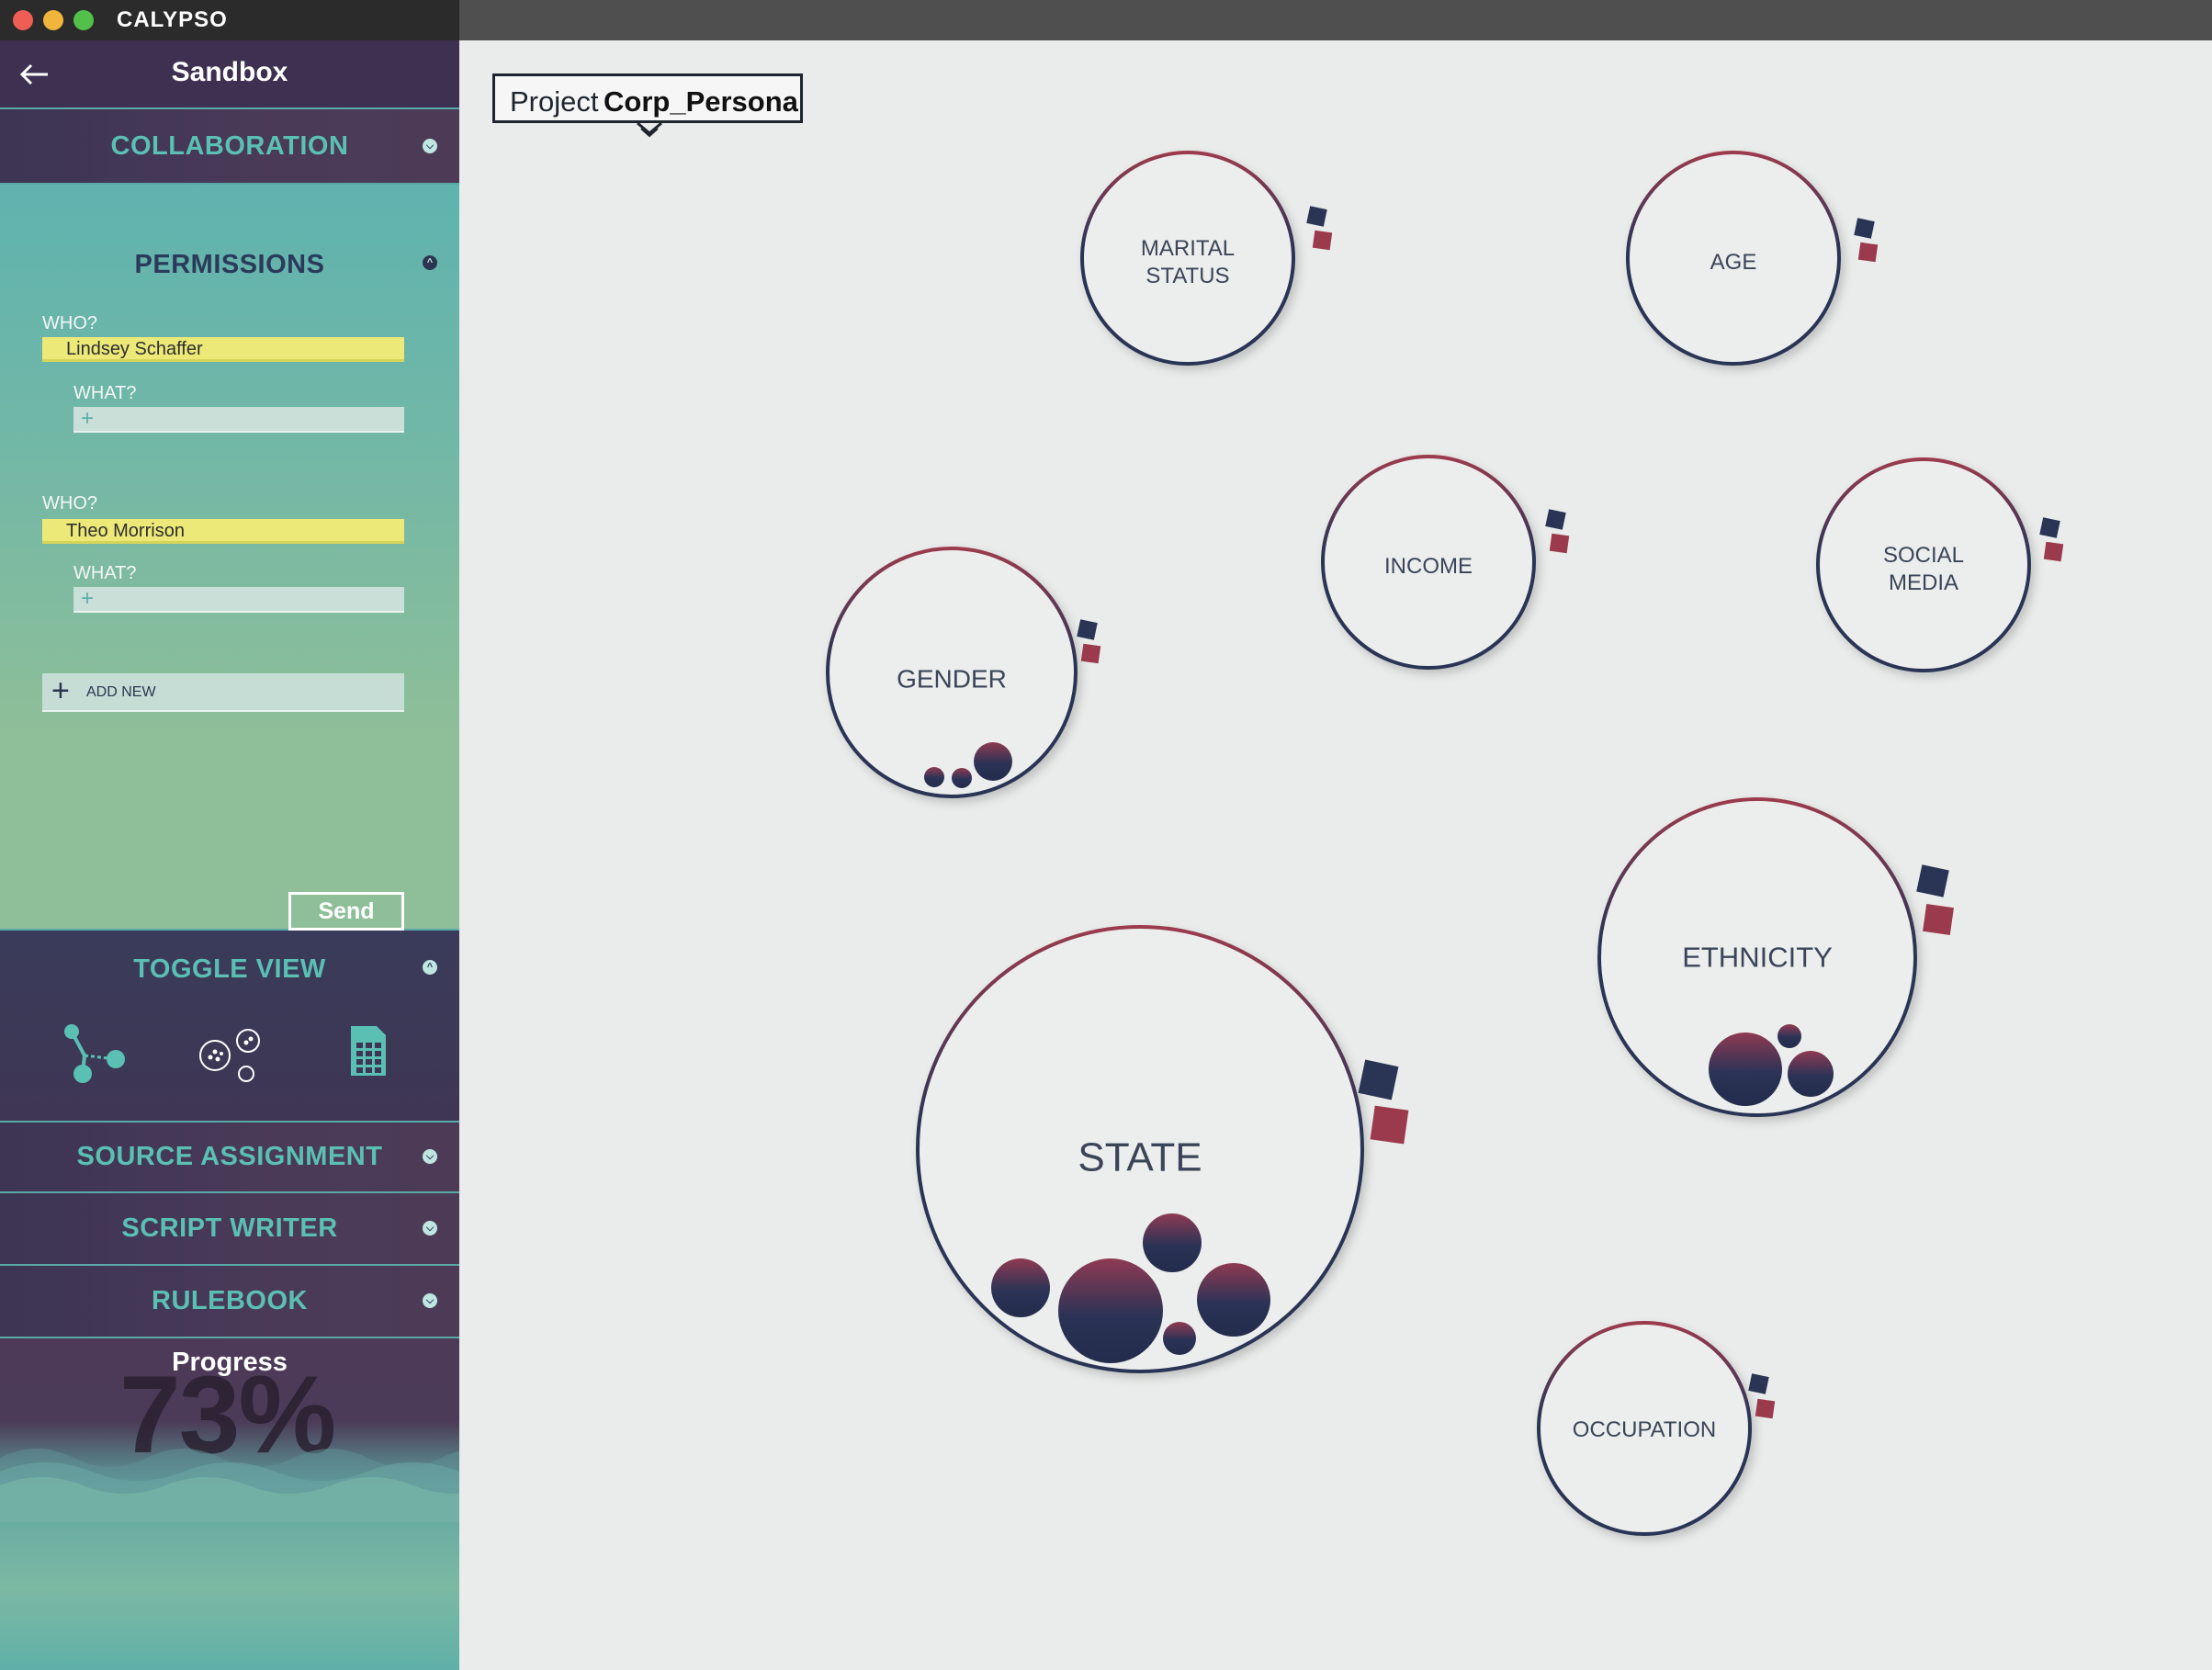 The image size is (2212, 1670). I want to click on node-label-occupation: OCCUPATION, so click(1644, 1429).